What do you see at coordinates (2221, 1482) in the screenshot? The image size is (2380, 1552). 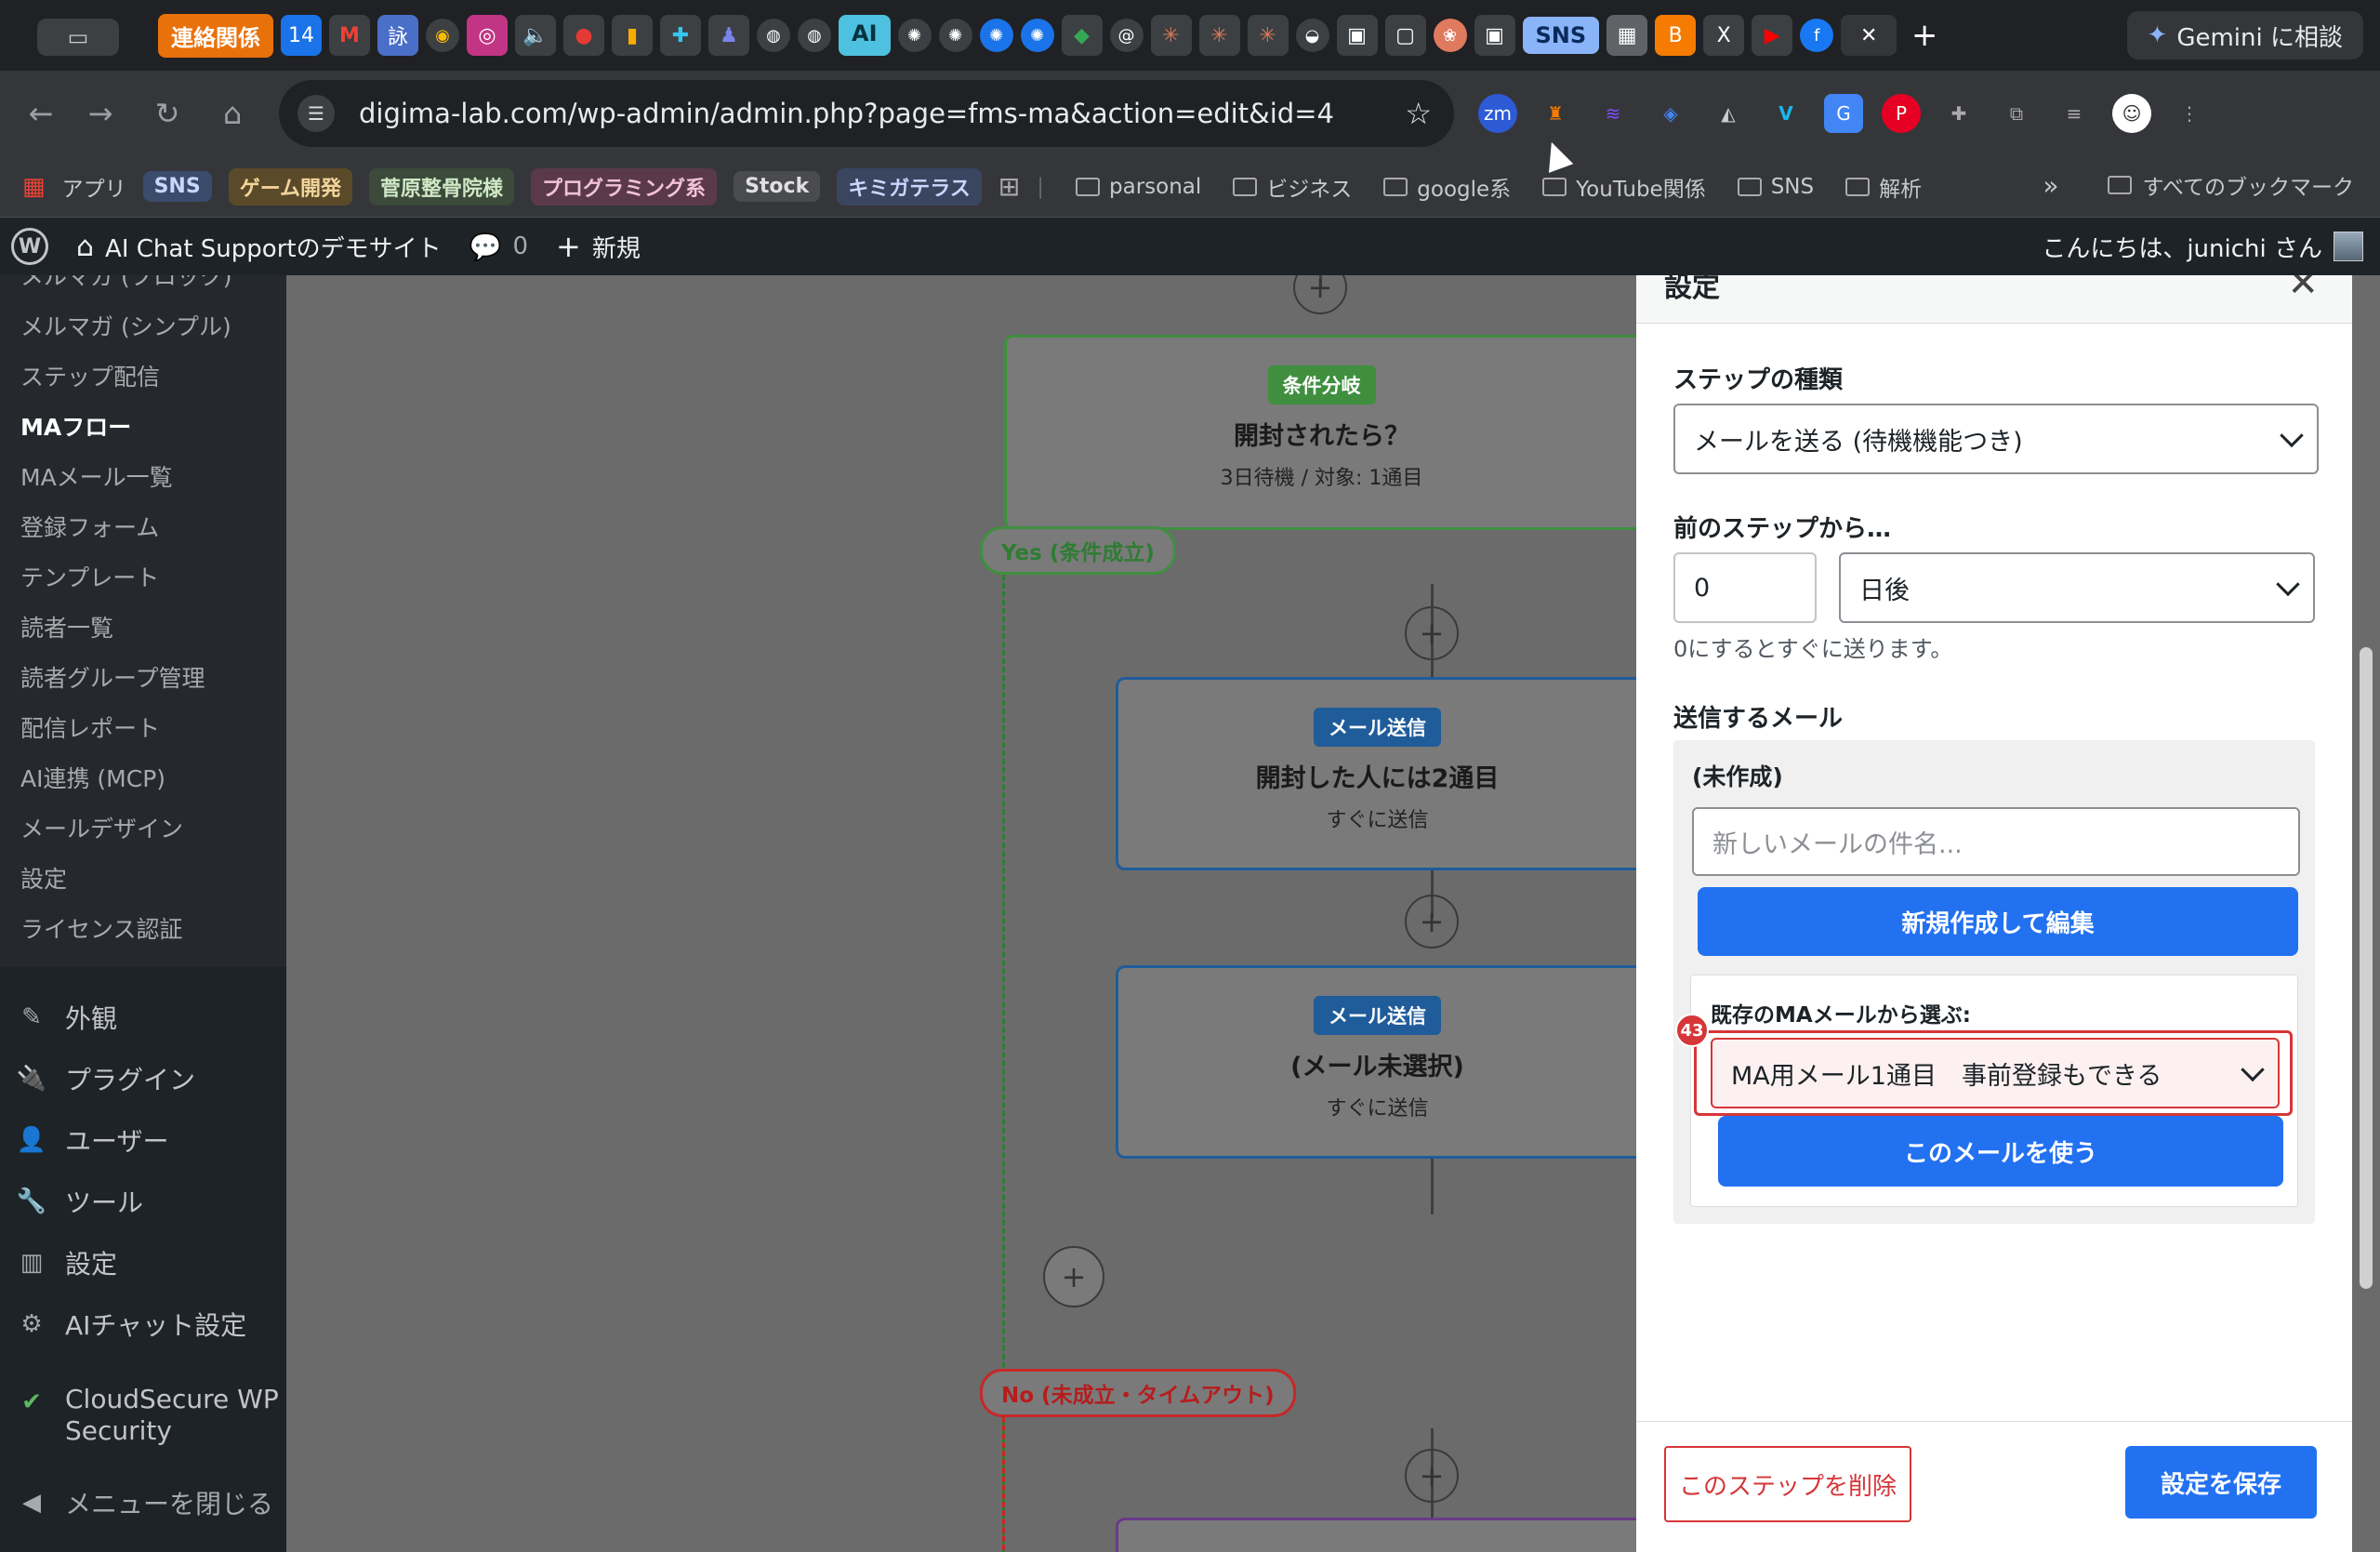 I see `save-settings-button: 設定を保存` at bounding box center [2221, 1482].